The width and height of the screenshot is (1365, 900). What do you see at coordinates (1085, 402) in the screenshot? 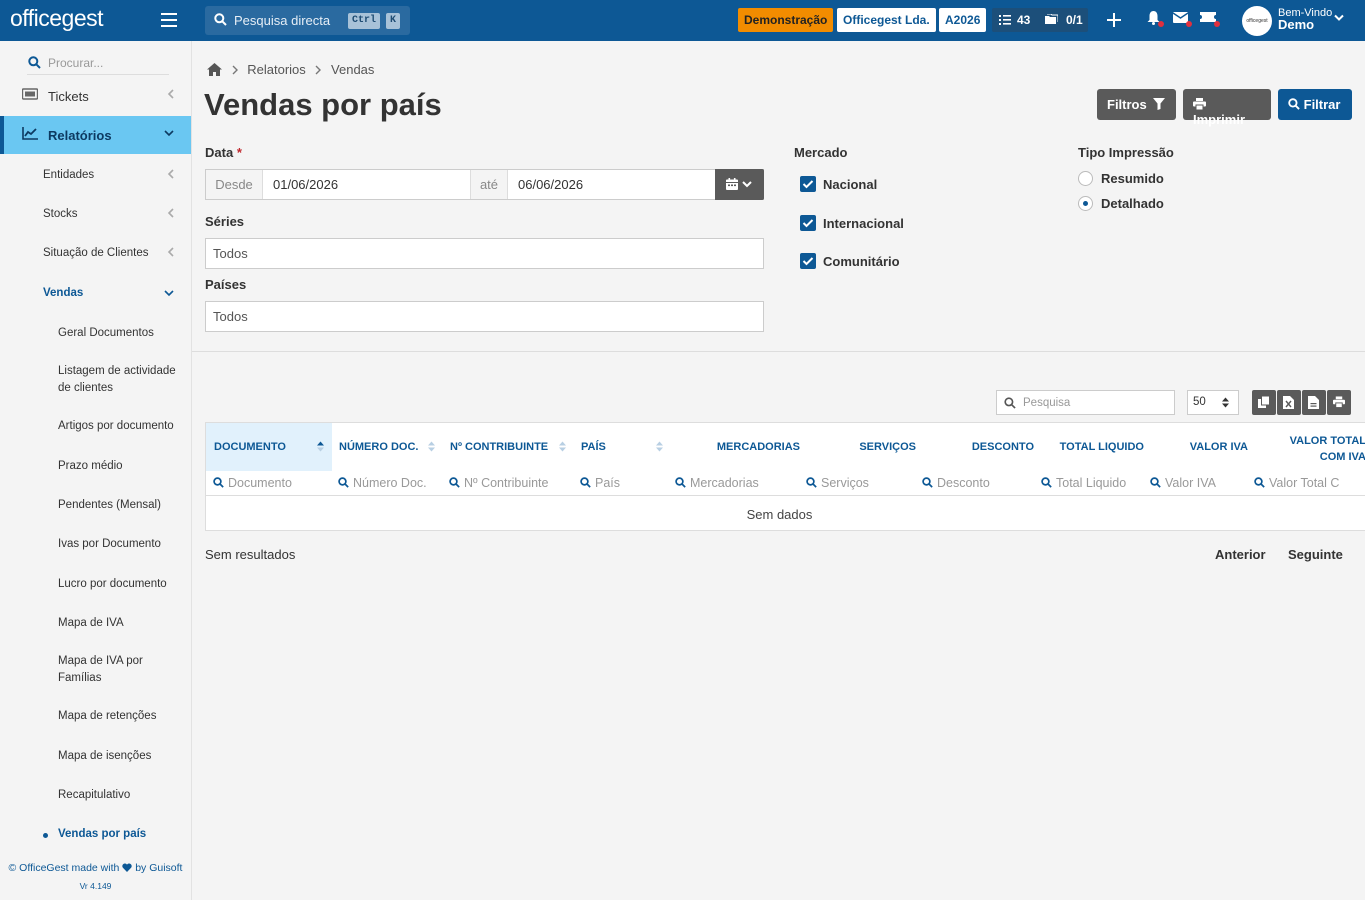
I see `table-search-input: Pesquisa` at bounding box center [1085, 402].